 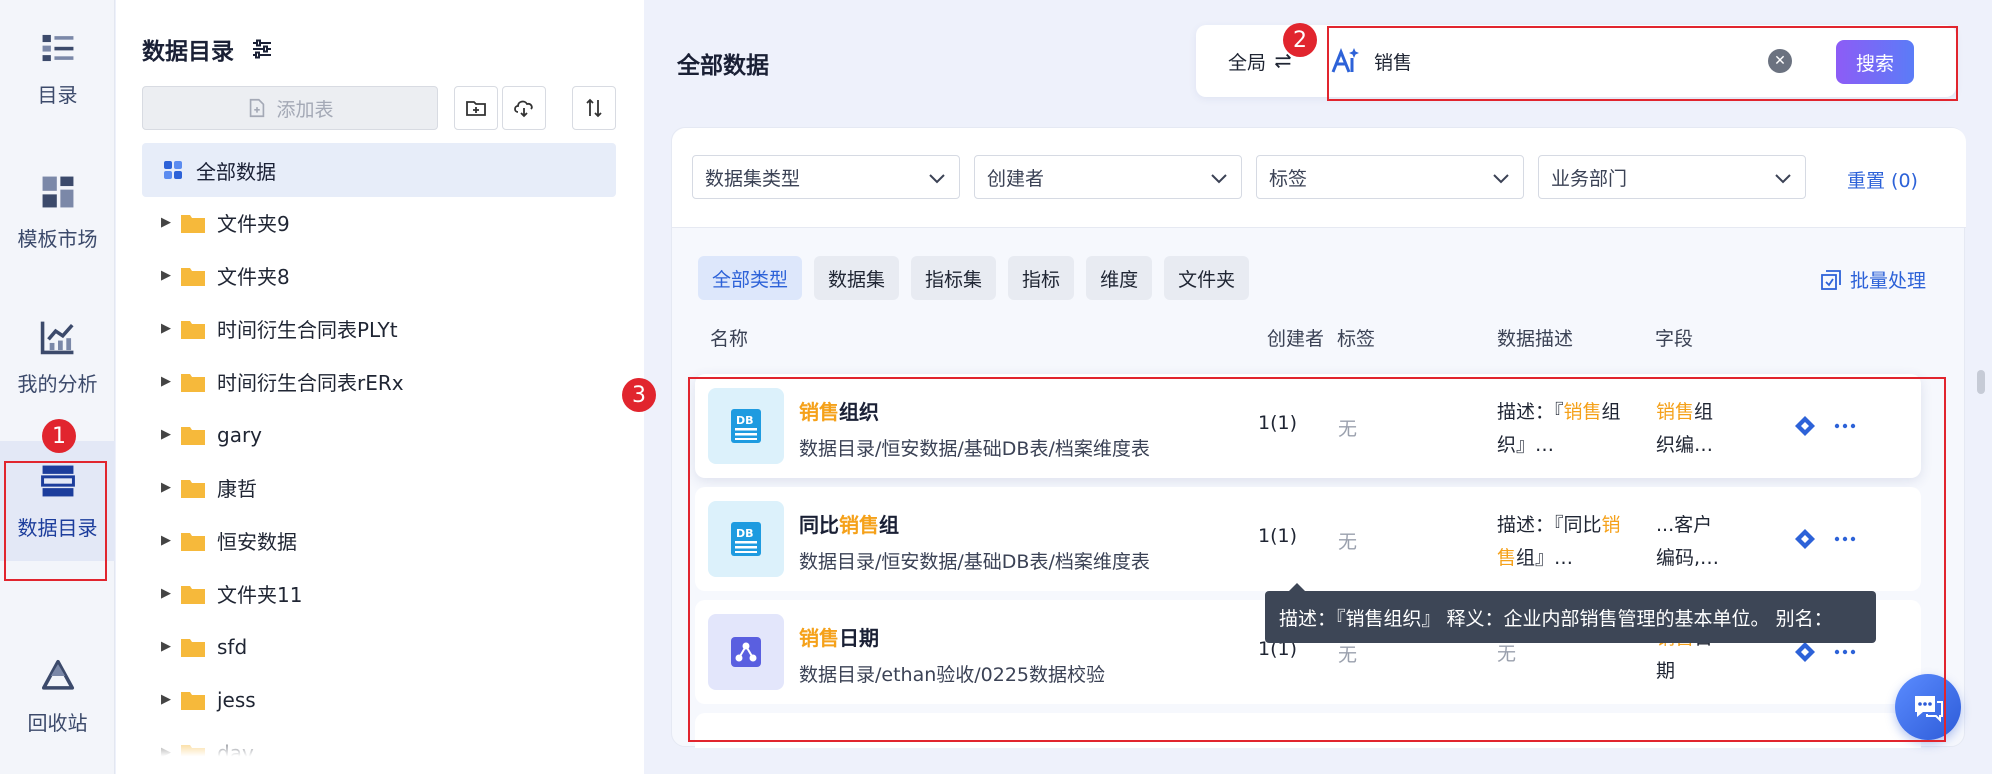 What do you see at coordinates (1390, 177) in the screenshot?
I see `filter-tags: 标签` at bounding box center [1390, 177].